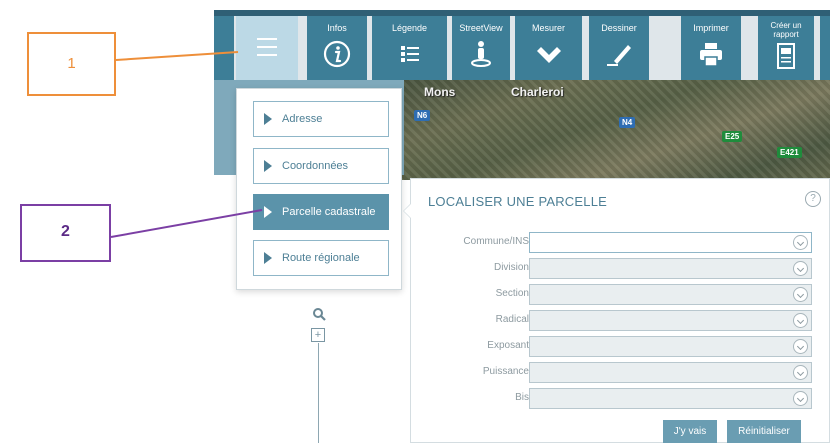  I want to click on menu-item-label: Route régionale, so click(321, 258).